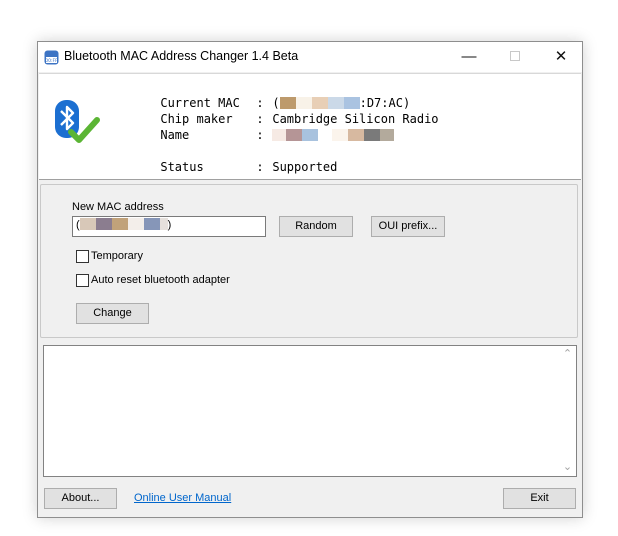 Image resolution: width=618 pixels, height=536 pixels. I want to click on status-value: Supported, so click(305, 167).